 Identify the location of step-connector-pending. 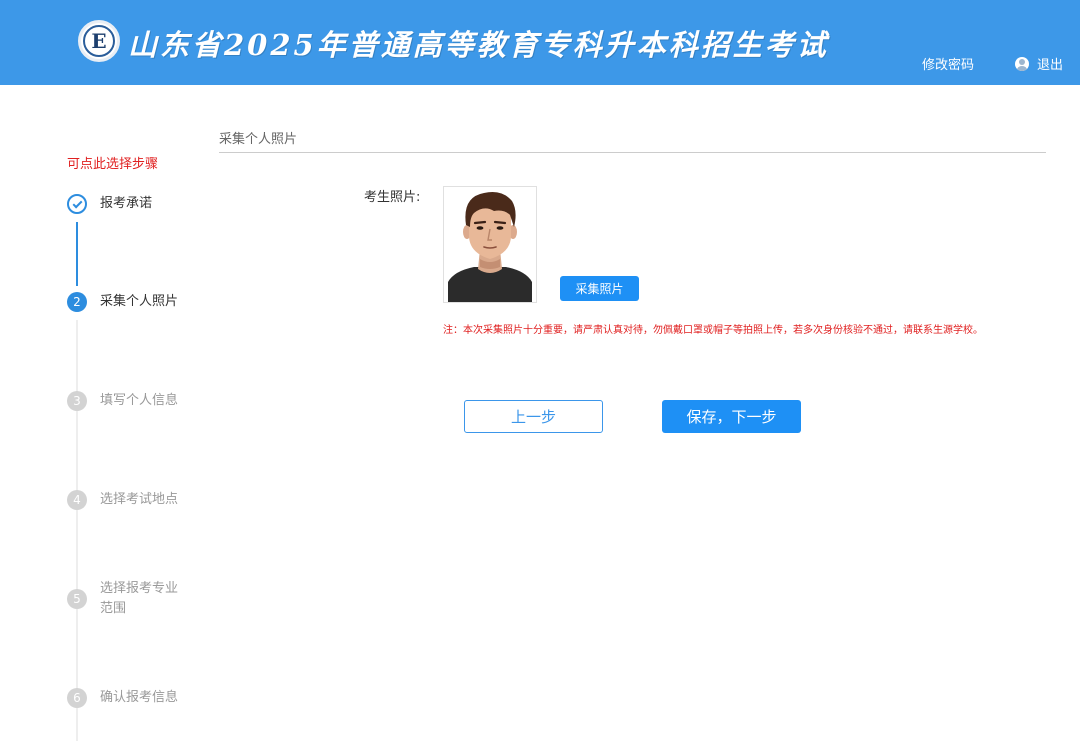
(77, 530).